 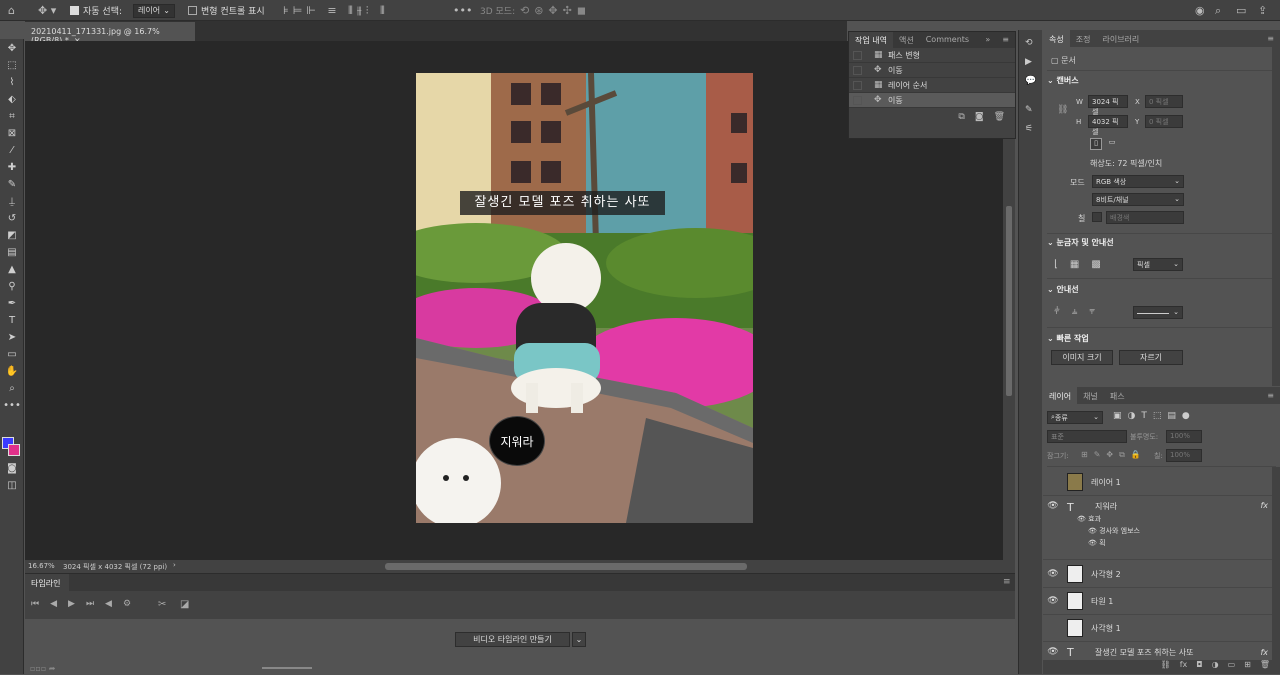 I want to click on user-icon: ◉, so click(x=1200, y=10).